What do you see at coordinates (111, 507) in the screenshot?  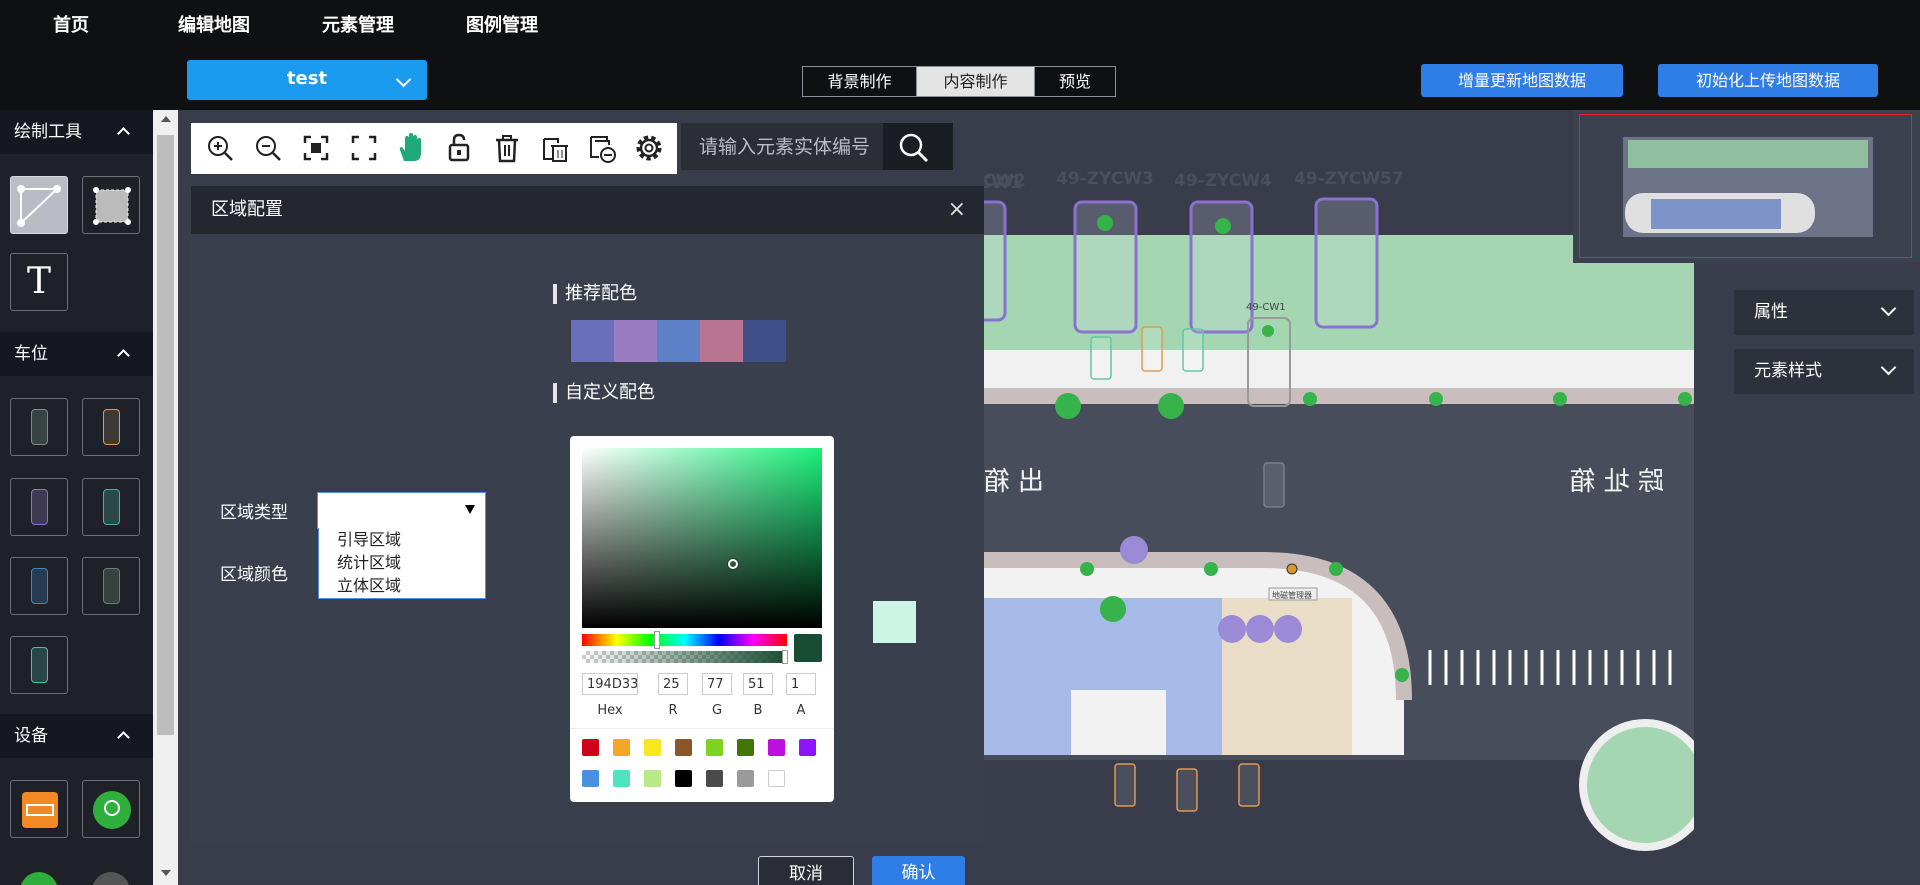 I see `parking-slot-teal` at bounding box center [111, 507].